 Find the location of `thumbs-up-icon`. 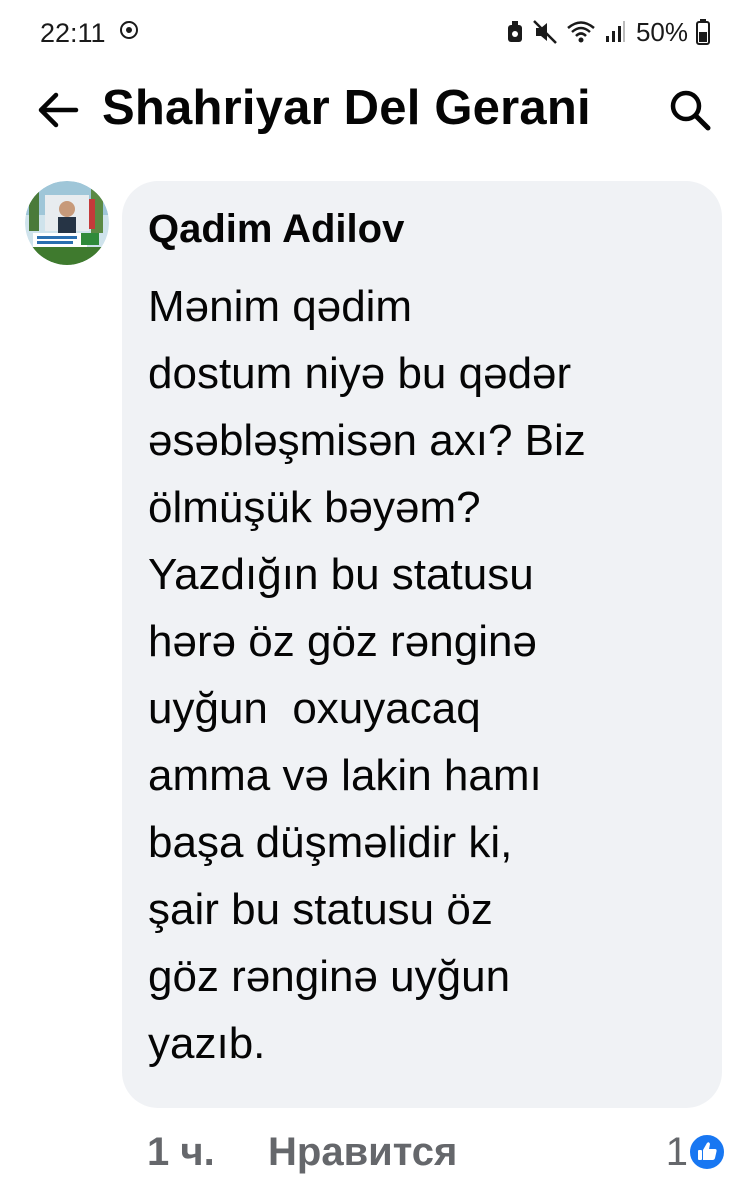

thumbs-up-icon is located at coordinates (707, 1152).